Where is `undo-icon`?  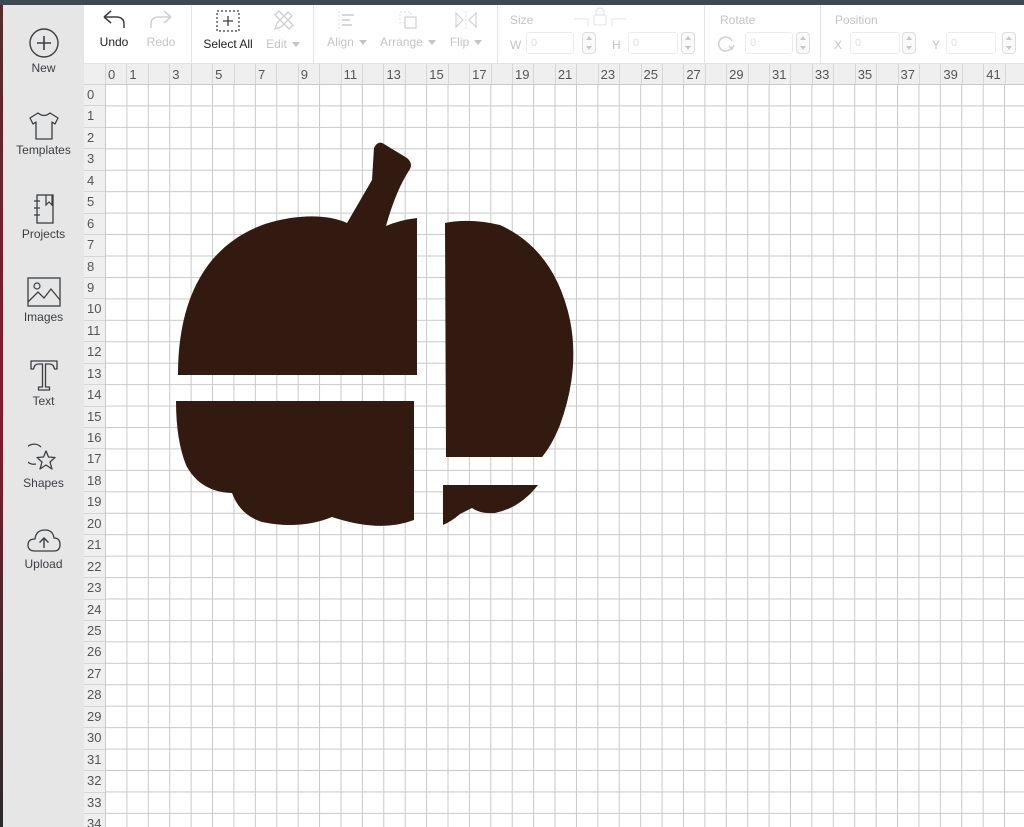 undo-icon is located at coordinates (114, 19).